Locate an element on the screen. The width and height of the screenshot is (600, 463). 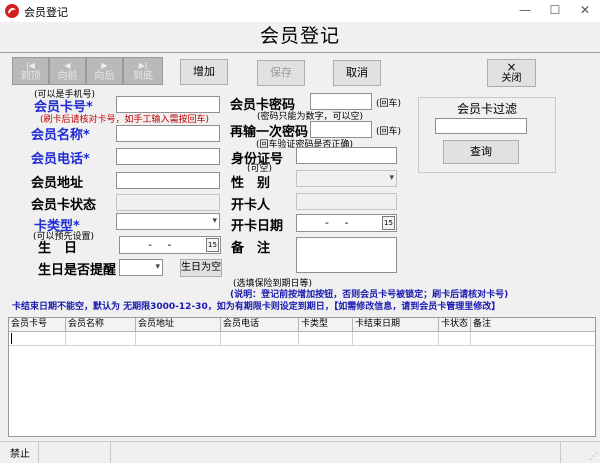
member-name-label: 会员名称* is located at coordinates (60, 135).